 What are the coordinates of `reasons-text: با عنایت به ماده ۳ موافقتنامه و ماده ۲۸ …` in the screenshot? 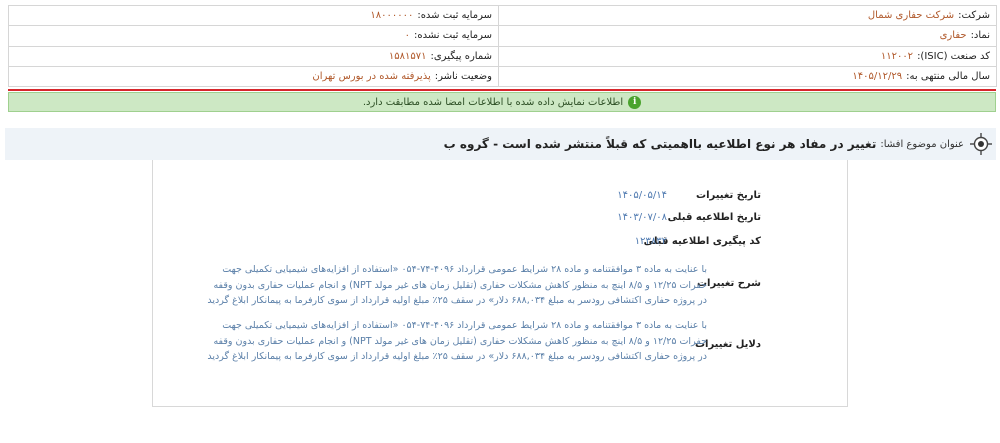 It's located at (457, 341).